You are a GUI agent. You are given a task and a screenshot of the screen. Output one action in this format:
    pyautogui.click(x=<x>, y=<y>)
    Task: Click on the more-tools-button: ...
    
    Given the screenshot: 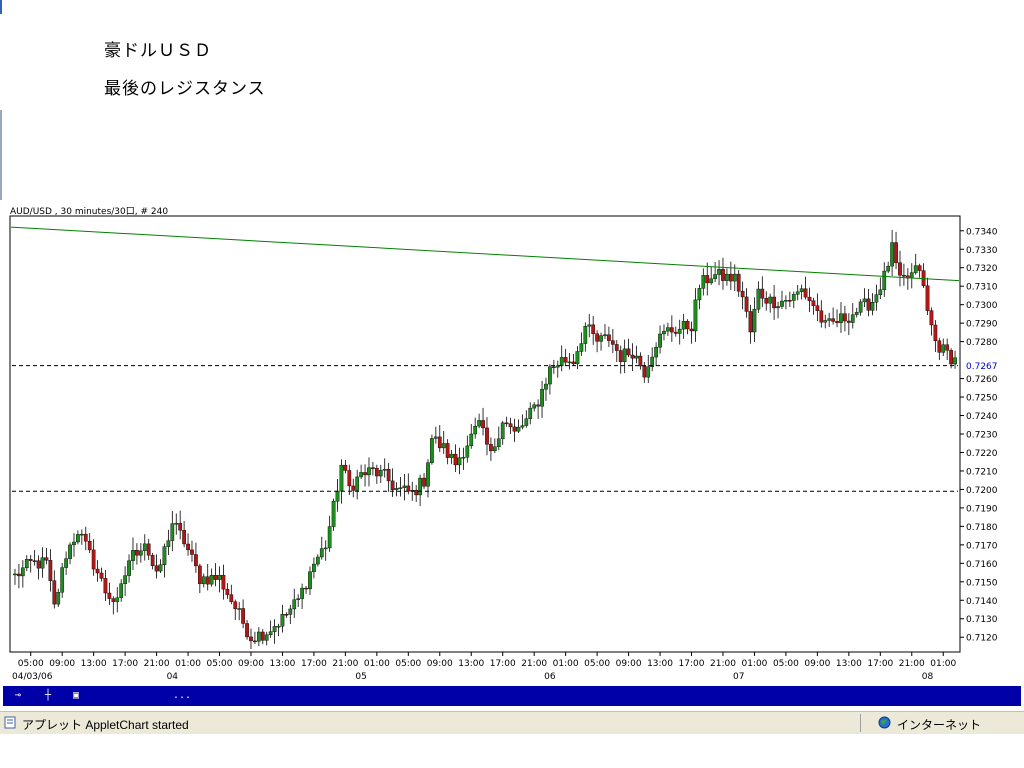 What is the action you would take?
    pyautogui.click(x=182, y=695)
    